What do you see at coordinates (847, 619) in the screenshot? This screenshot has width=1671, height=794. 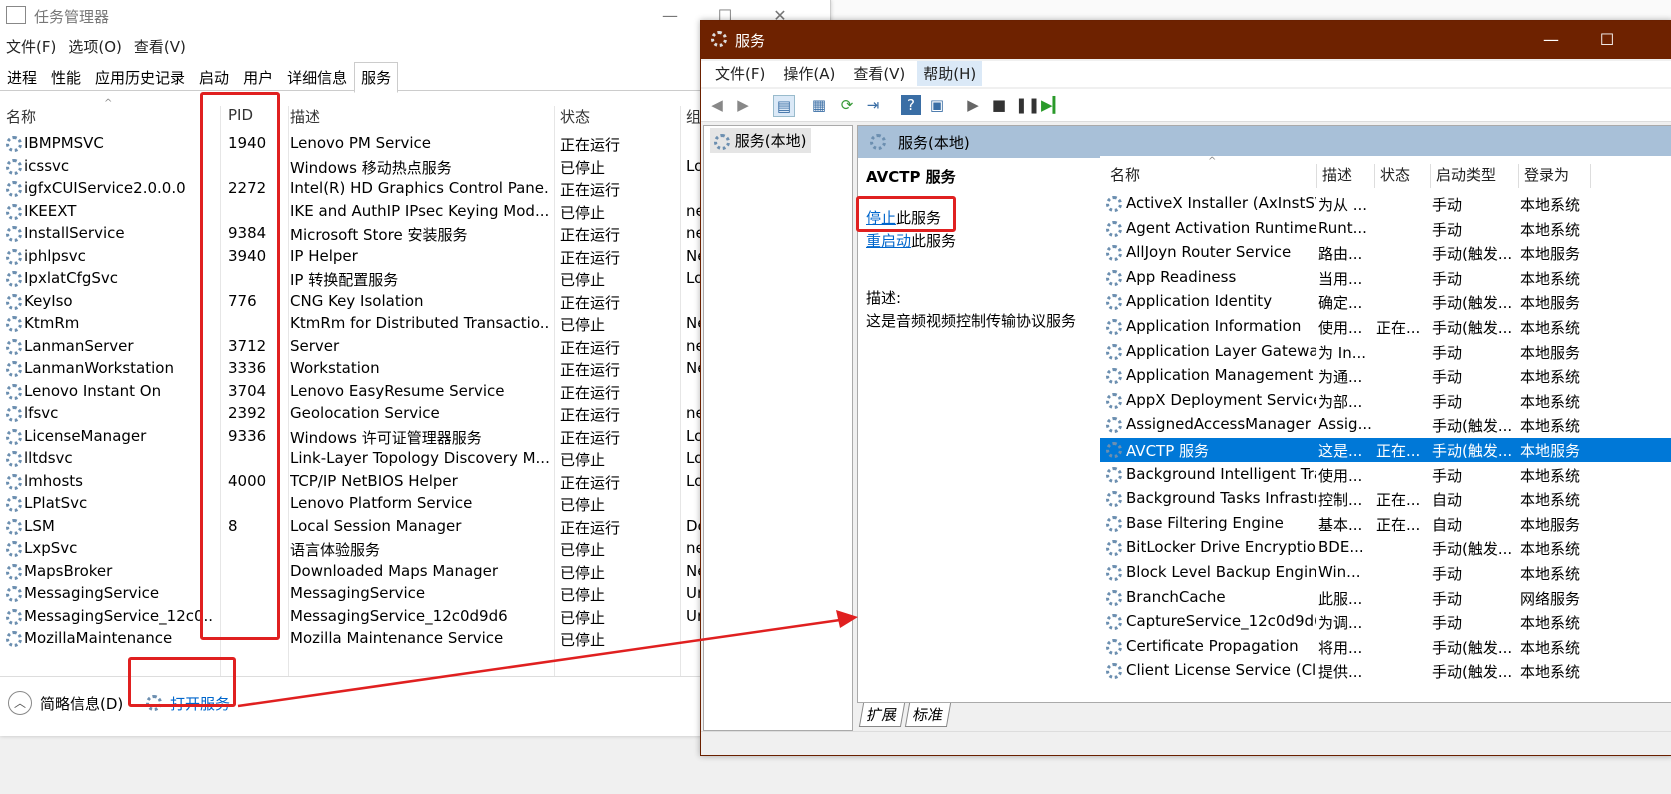 I see `arrow-head` at bounding box center [847, 619].